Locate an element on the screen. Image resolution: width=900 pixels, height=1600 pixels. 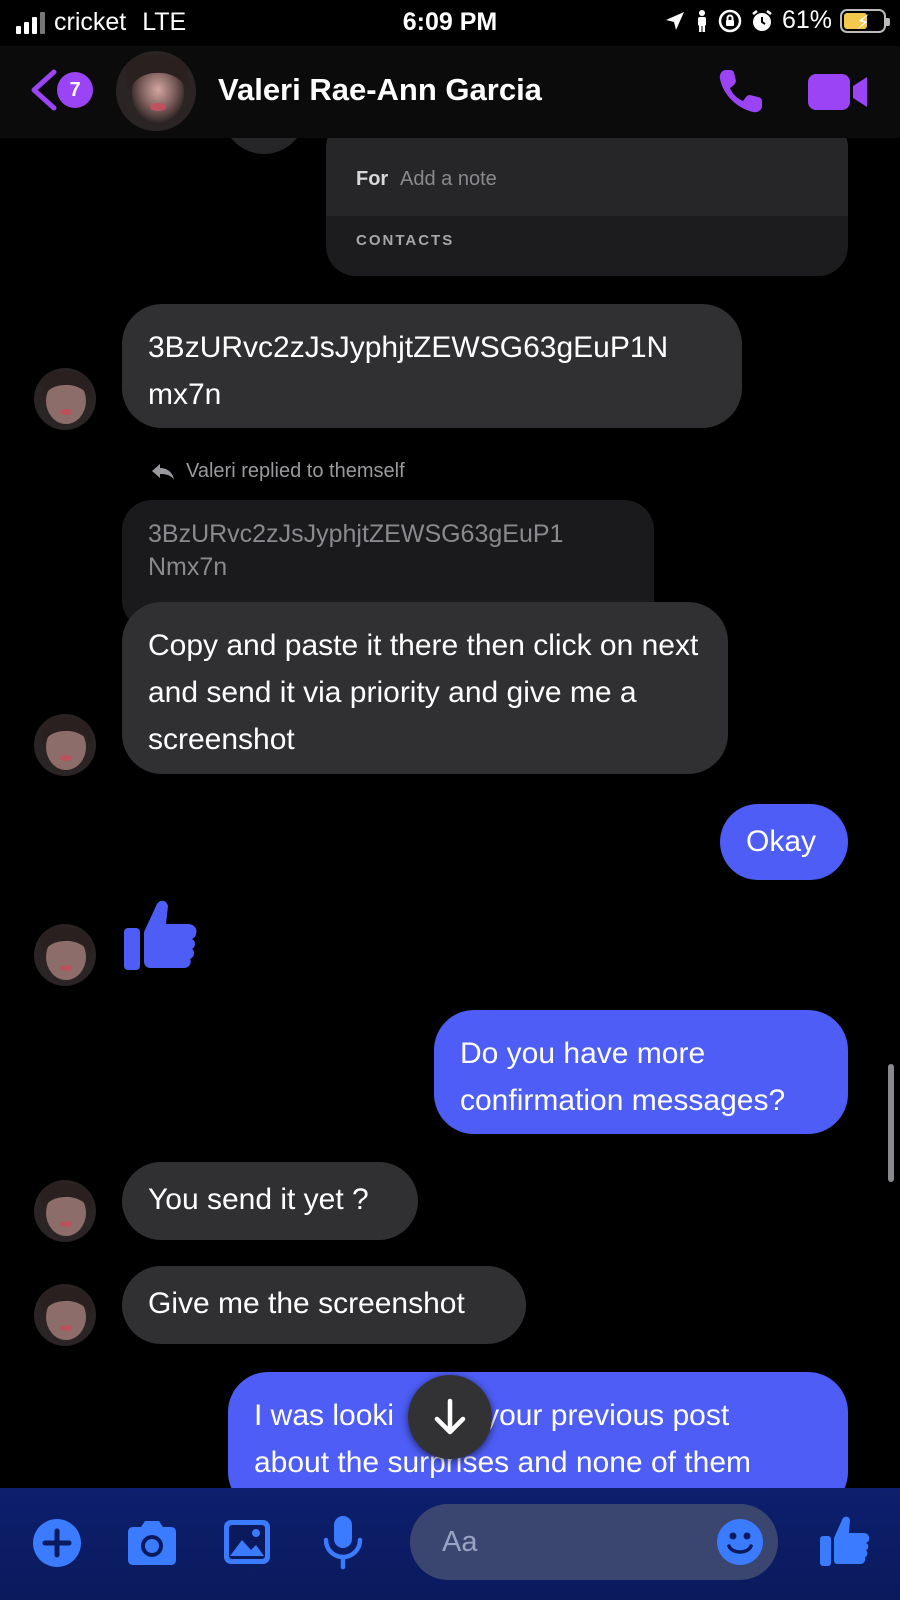
composer-bar is located at coordinates (450, 1544).